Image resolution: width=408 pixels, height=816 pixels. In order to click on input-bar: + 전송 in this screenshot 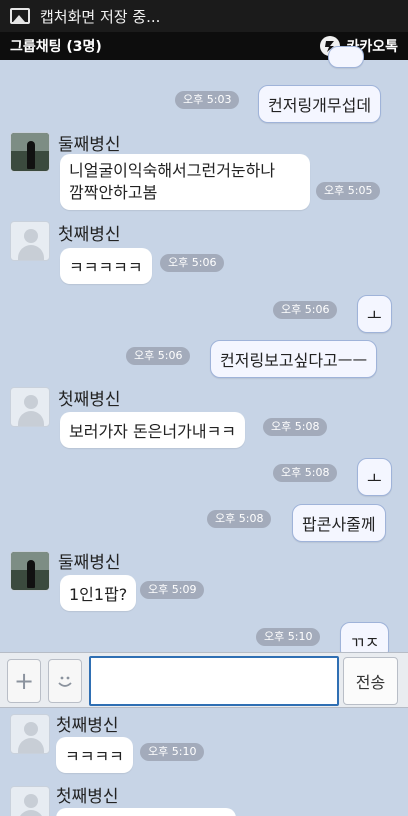, I will do `click(204, 680)`.